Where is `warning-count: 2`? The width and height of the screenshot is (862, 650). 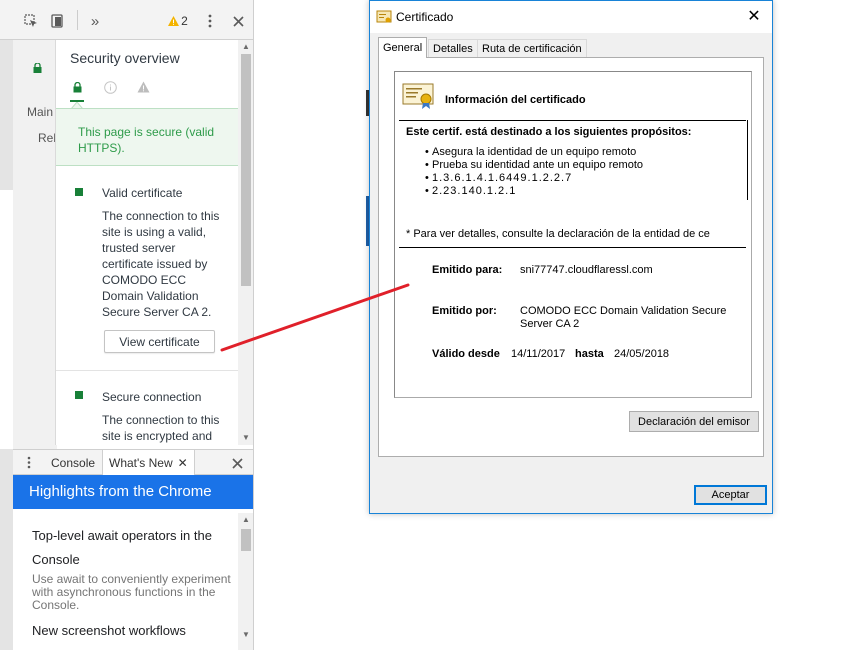
warning-count: 2 is located at coordinates (184, 21).